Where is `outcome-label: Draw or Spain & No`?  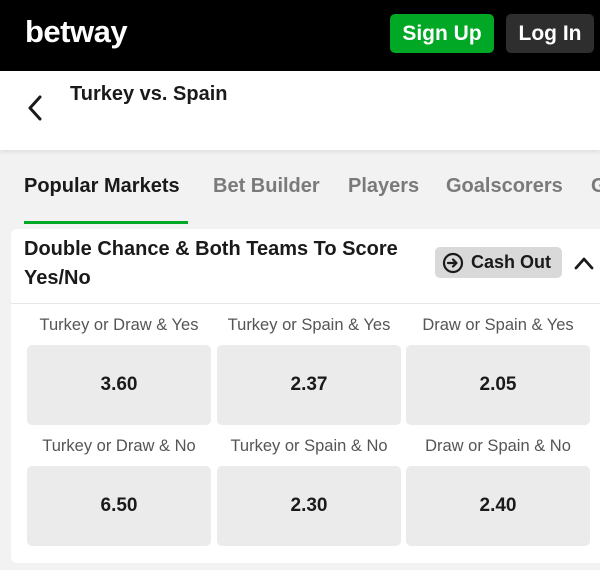
outcome-label: Draw or Spain & No is located at coordinates (498, 446).